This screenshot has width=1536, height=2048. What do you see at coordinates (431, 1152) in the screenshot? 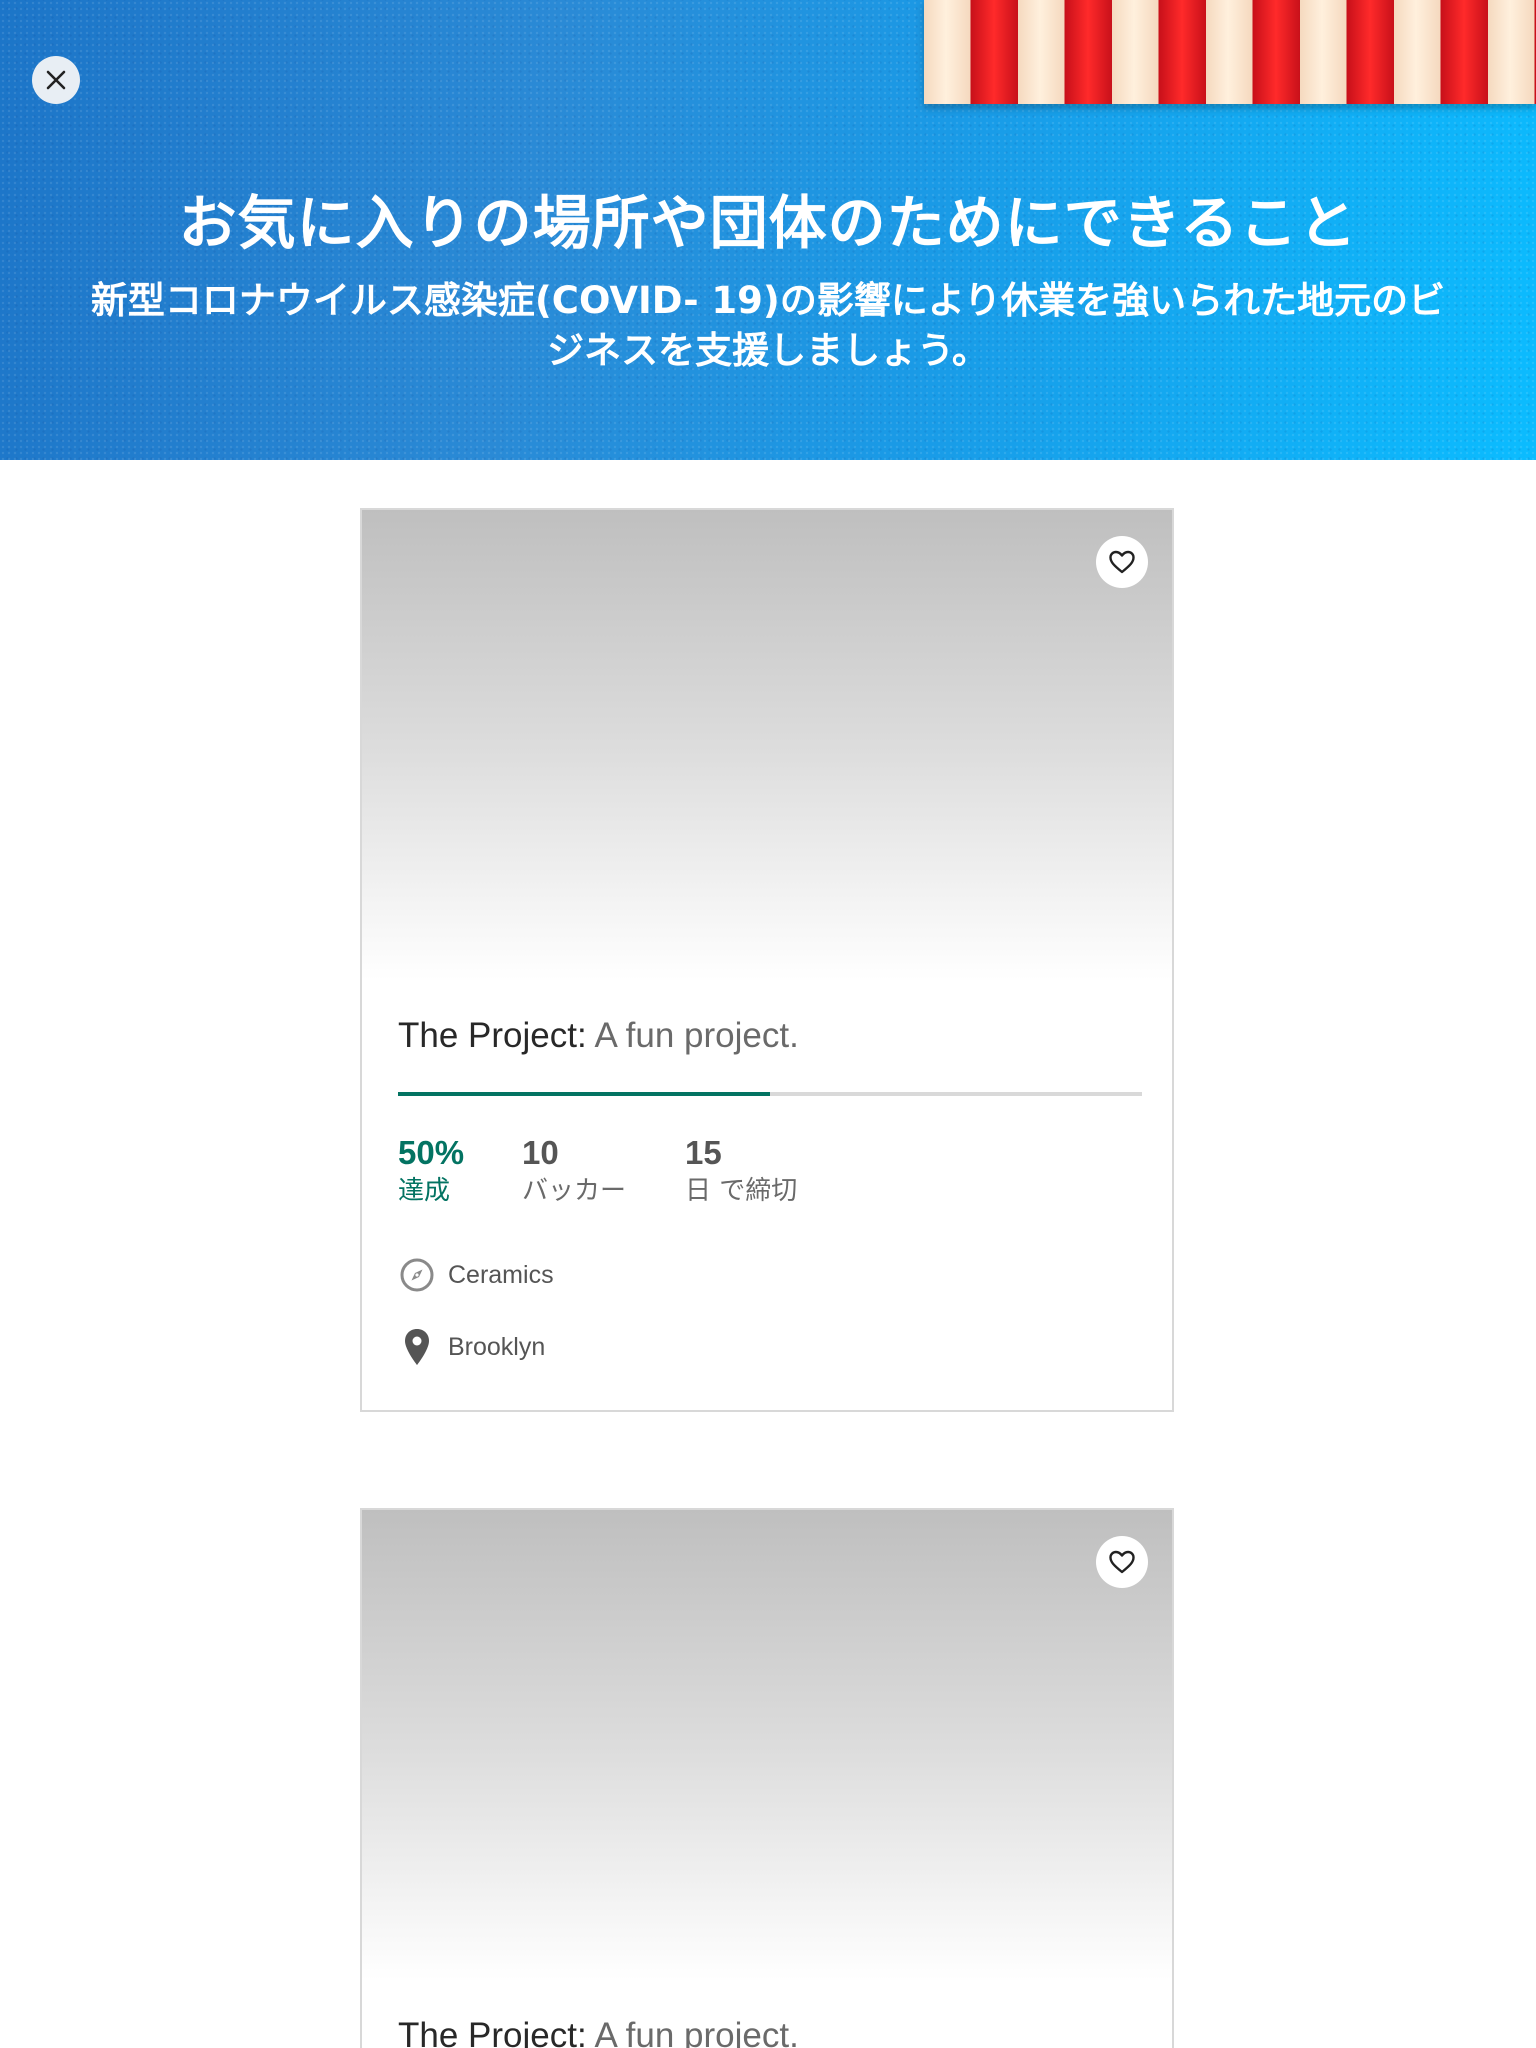
I see `percent-funded-value: 50%` at bounding box center [431, 1152].